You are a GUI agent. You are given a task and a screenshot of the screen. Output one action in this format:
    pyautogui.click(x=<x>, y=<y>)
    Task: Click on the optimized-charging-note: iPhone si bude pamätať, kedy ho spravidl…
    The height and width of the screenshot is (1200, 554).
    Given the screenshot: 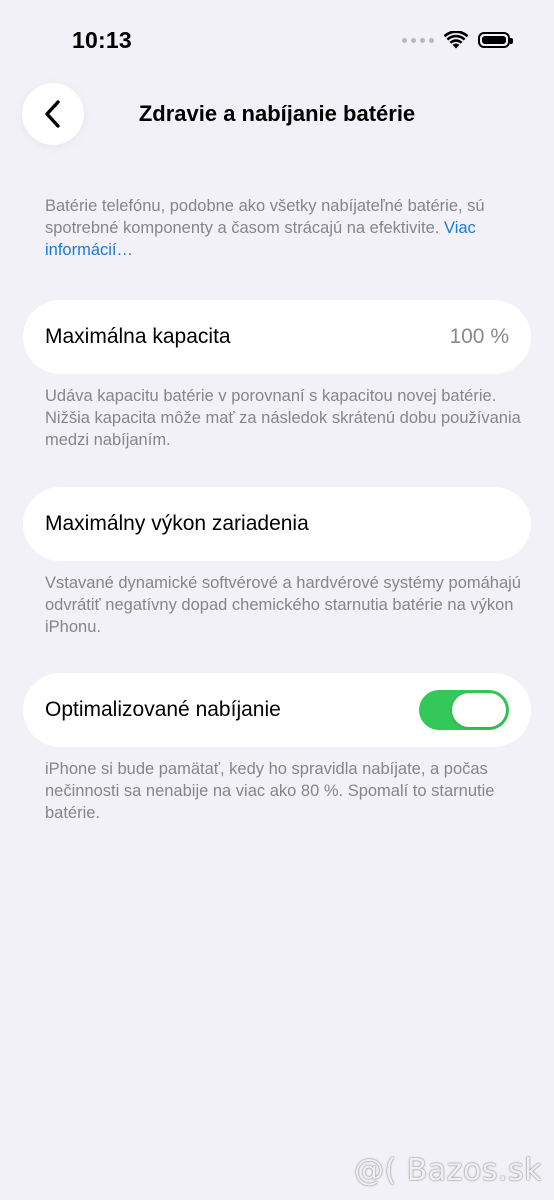 What is the action you would take?
    pyautogui.click(x=270, y=791)
    